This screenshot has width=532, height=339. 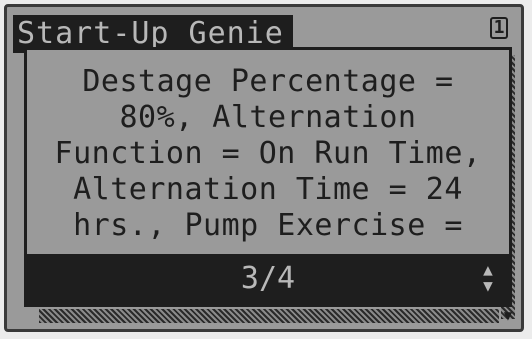 What do you see at coordinates (269, 316) in the screenshot?
I see `bottom-dither-bar` at bounding box center [269, 316].